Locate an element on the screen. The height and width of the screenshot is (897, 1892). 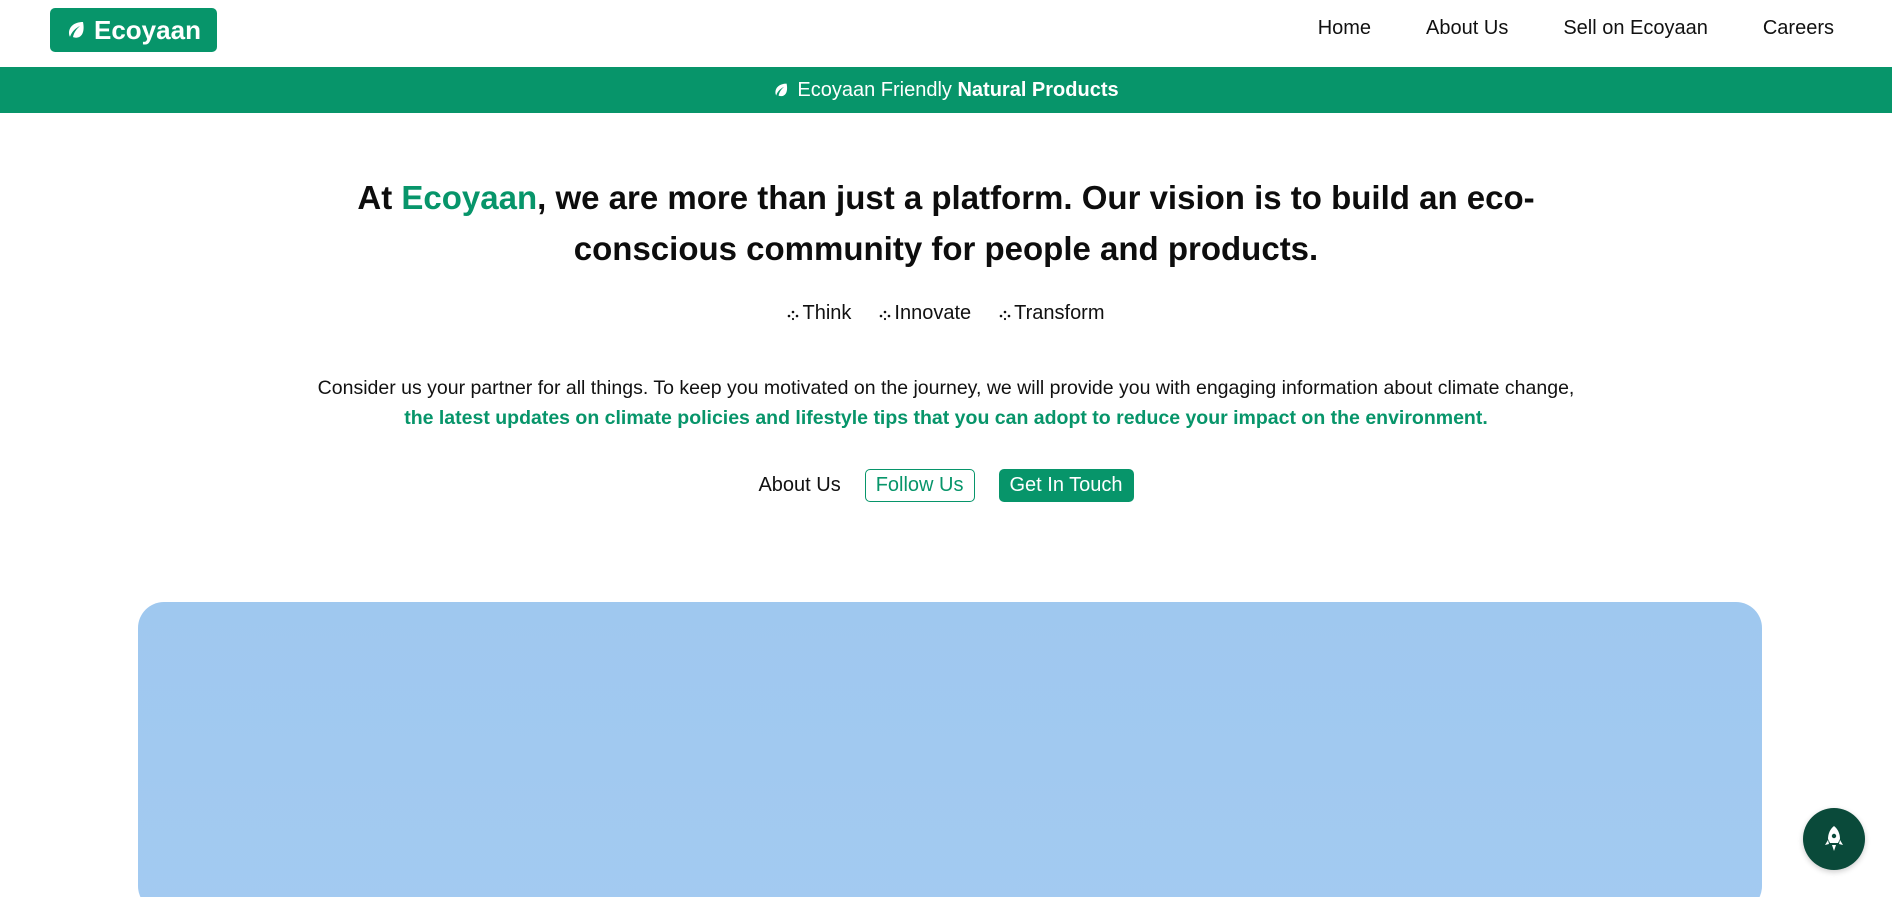
nav-links: Home About Us Sell on Ecoyaan Careers is located at coordinates (1576, 28).